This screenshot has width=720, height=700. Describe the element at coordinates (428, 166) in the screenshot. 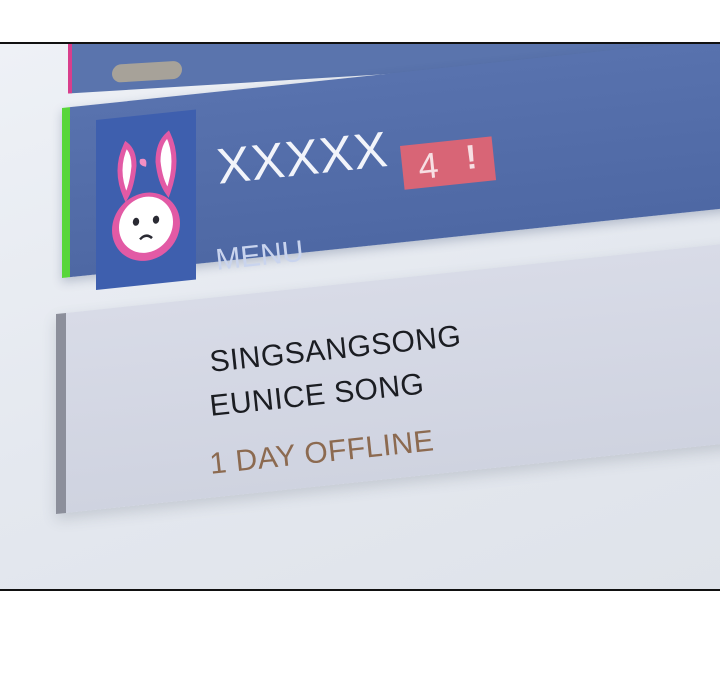

I see `badge-count: 4` at that location.